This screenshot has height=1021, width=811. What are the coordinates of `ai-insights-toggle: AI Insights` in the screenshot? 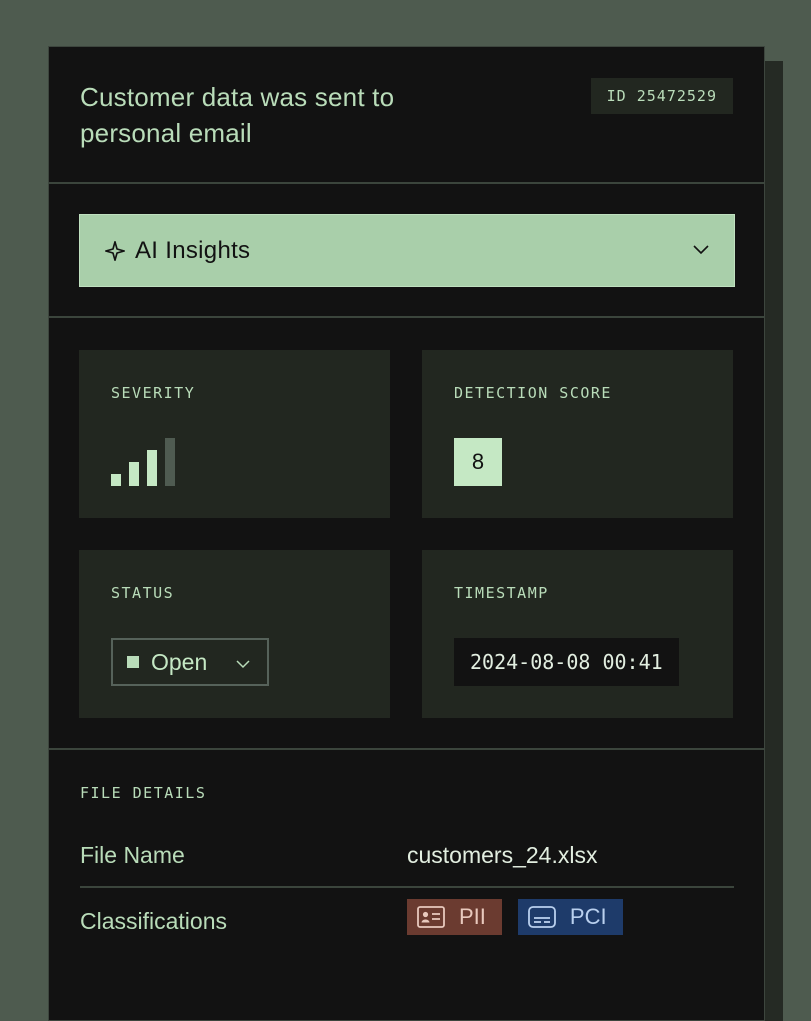 It's located at (407, 250).